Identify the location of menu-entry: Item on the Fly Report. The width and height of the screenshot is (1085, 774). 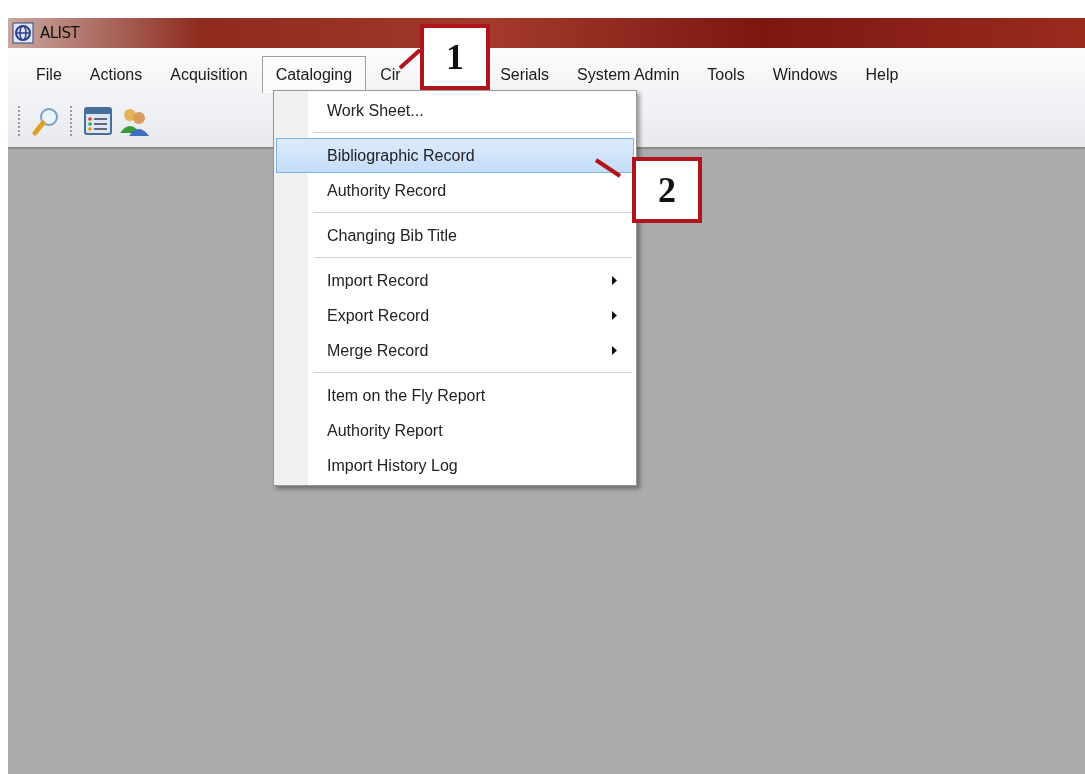
(455, 395).